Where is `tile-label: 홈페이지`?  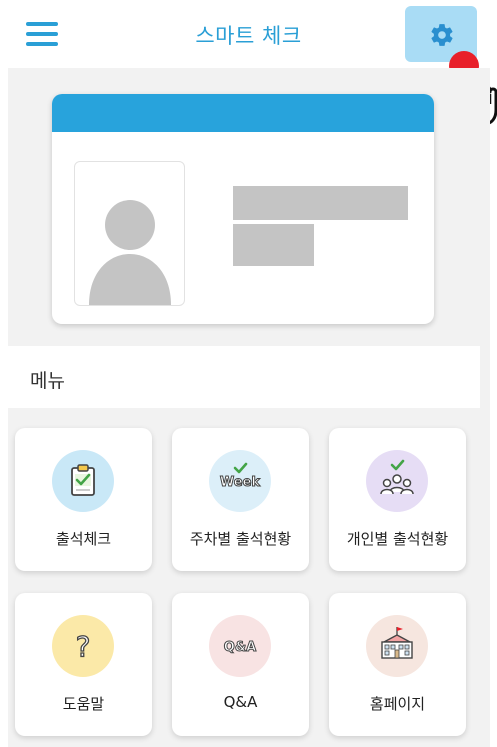
tile-label: 홈페이지 is located at coordinates (397, 704).